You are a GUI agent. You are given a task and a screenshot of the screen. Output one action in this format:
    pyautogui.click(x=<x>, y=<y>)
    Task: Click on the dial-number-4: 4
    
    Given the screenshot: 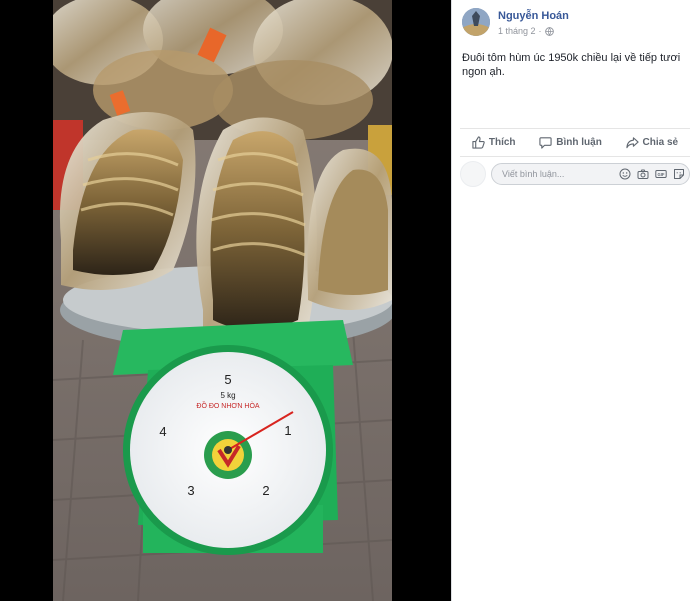 What is the action you would take?
    pyautogui.click(x=162, y=431)
    